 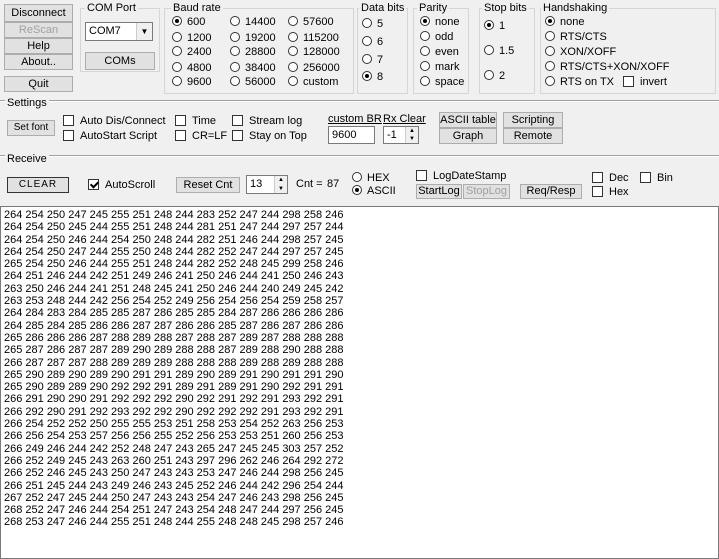 I want to click on baud-option-256000: 256000, so click(x=314, y=68).